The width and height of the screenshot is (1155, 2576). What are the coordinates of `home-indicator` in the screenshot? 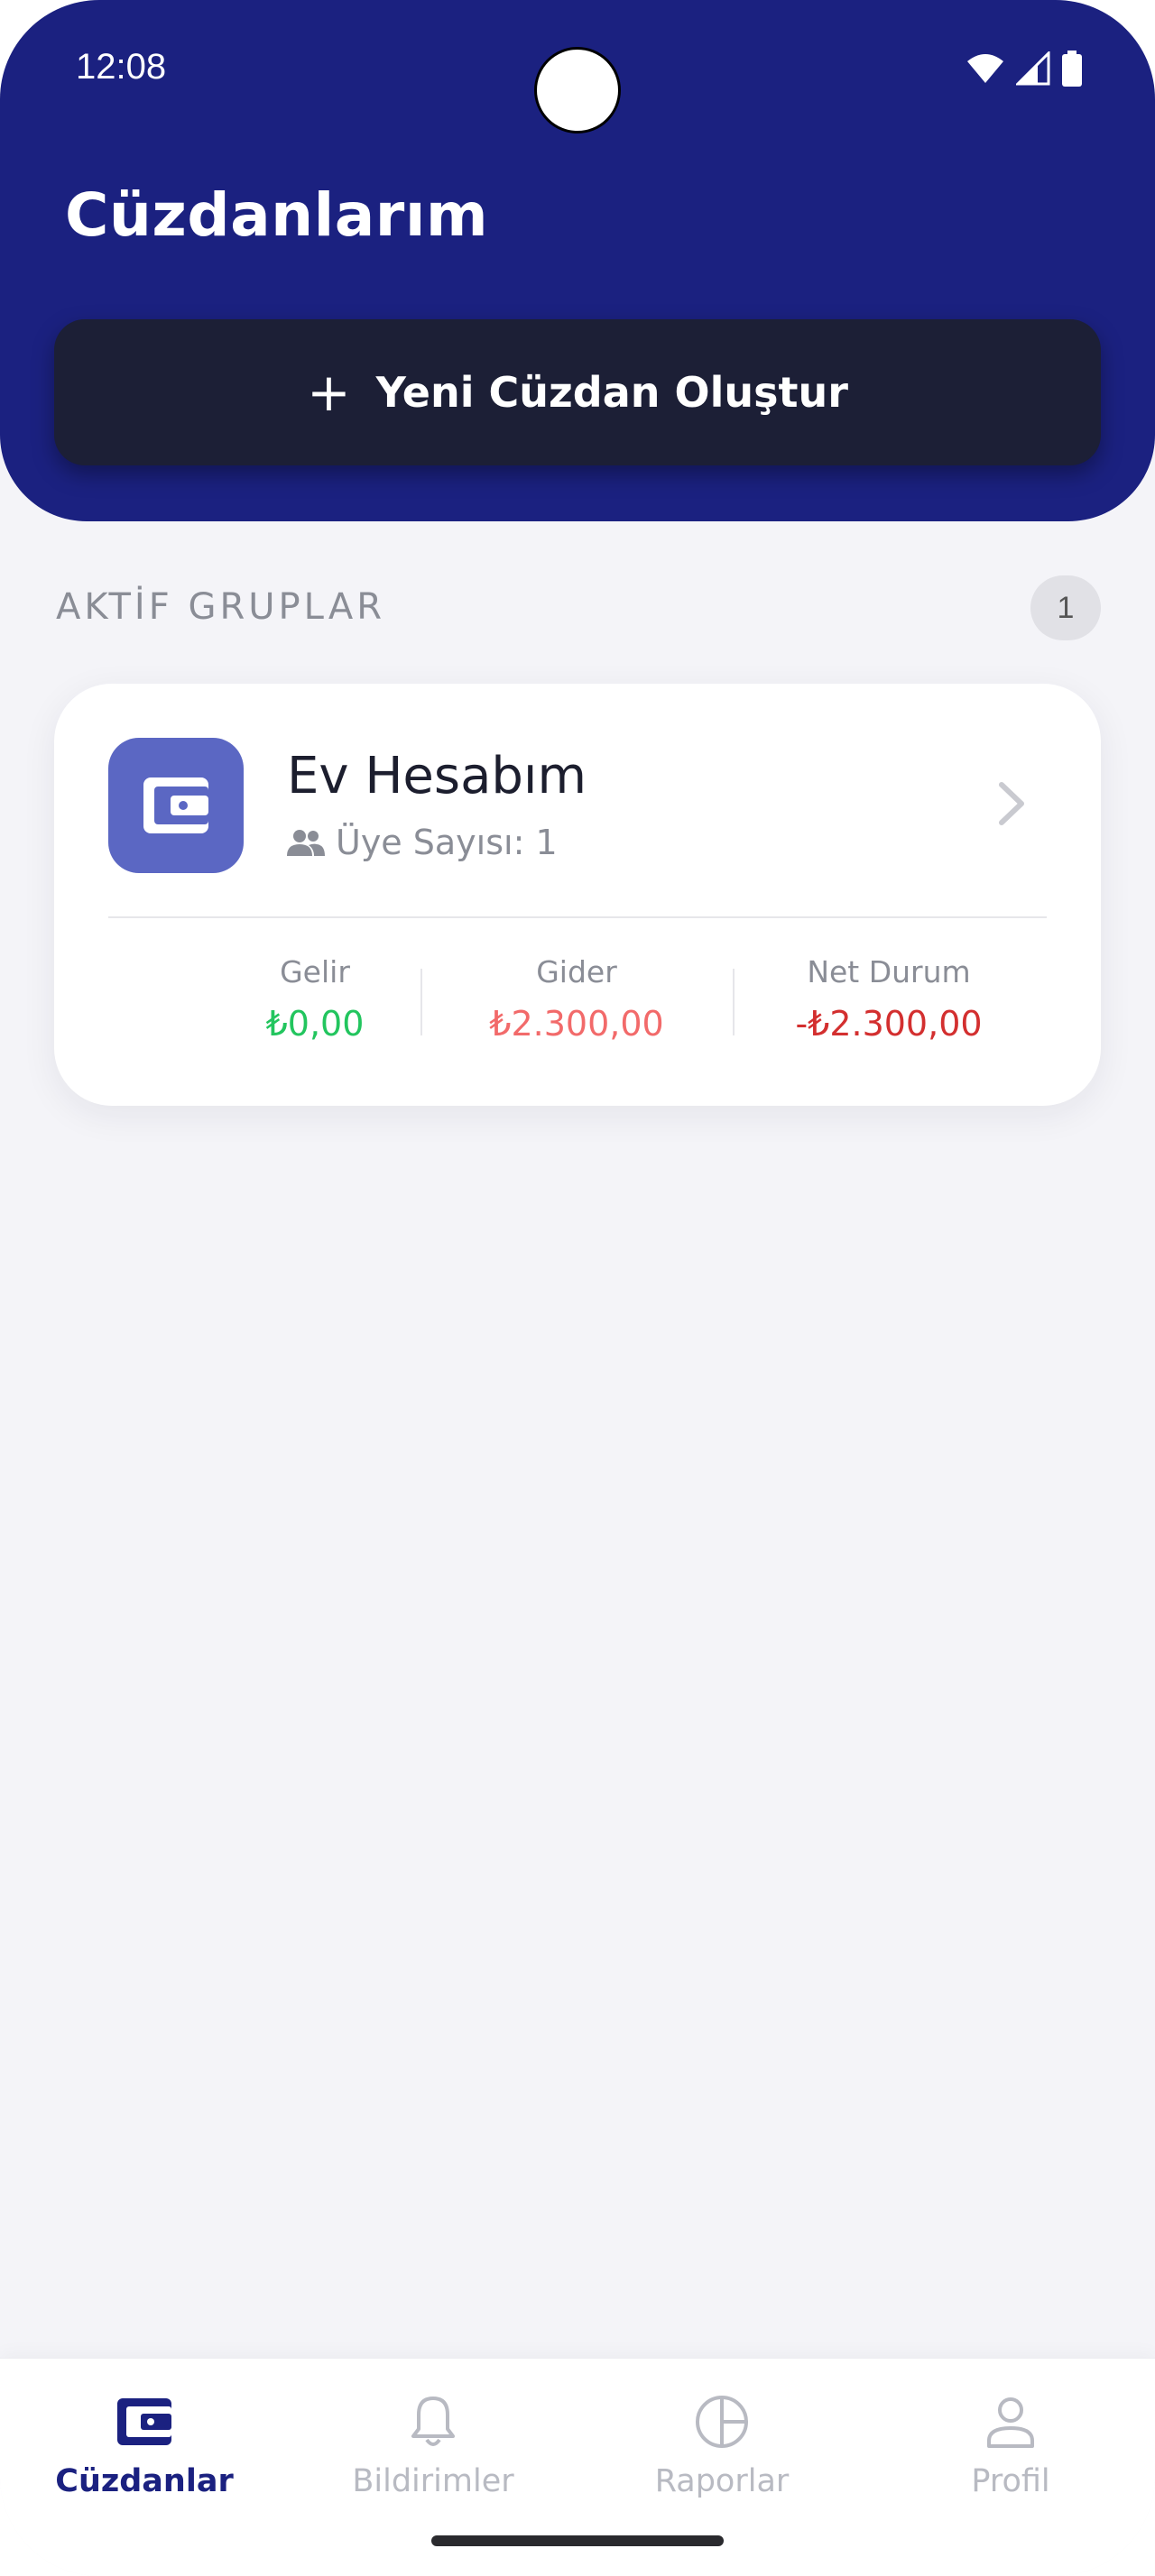 It's located at (577, 2540).